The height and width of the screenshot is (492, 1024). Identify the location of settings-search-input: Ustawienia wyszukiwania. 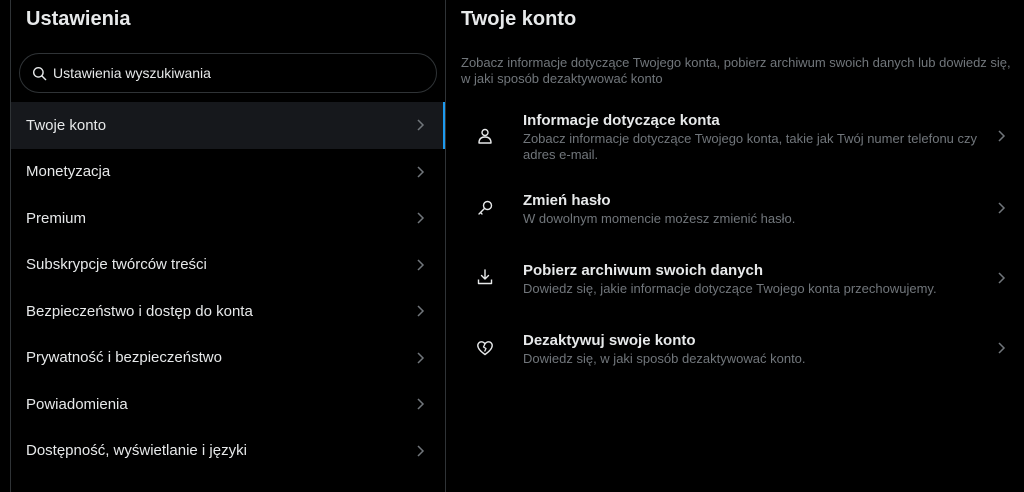
(228, 73).